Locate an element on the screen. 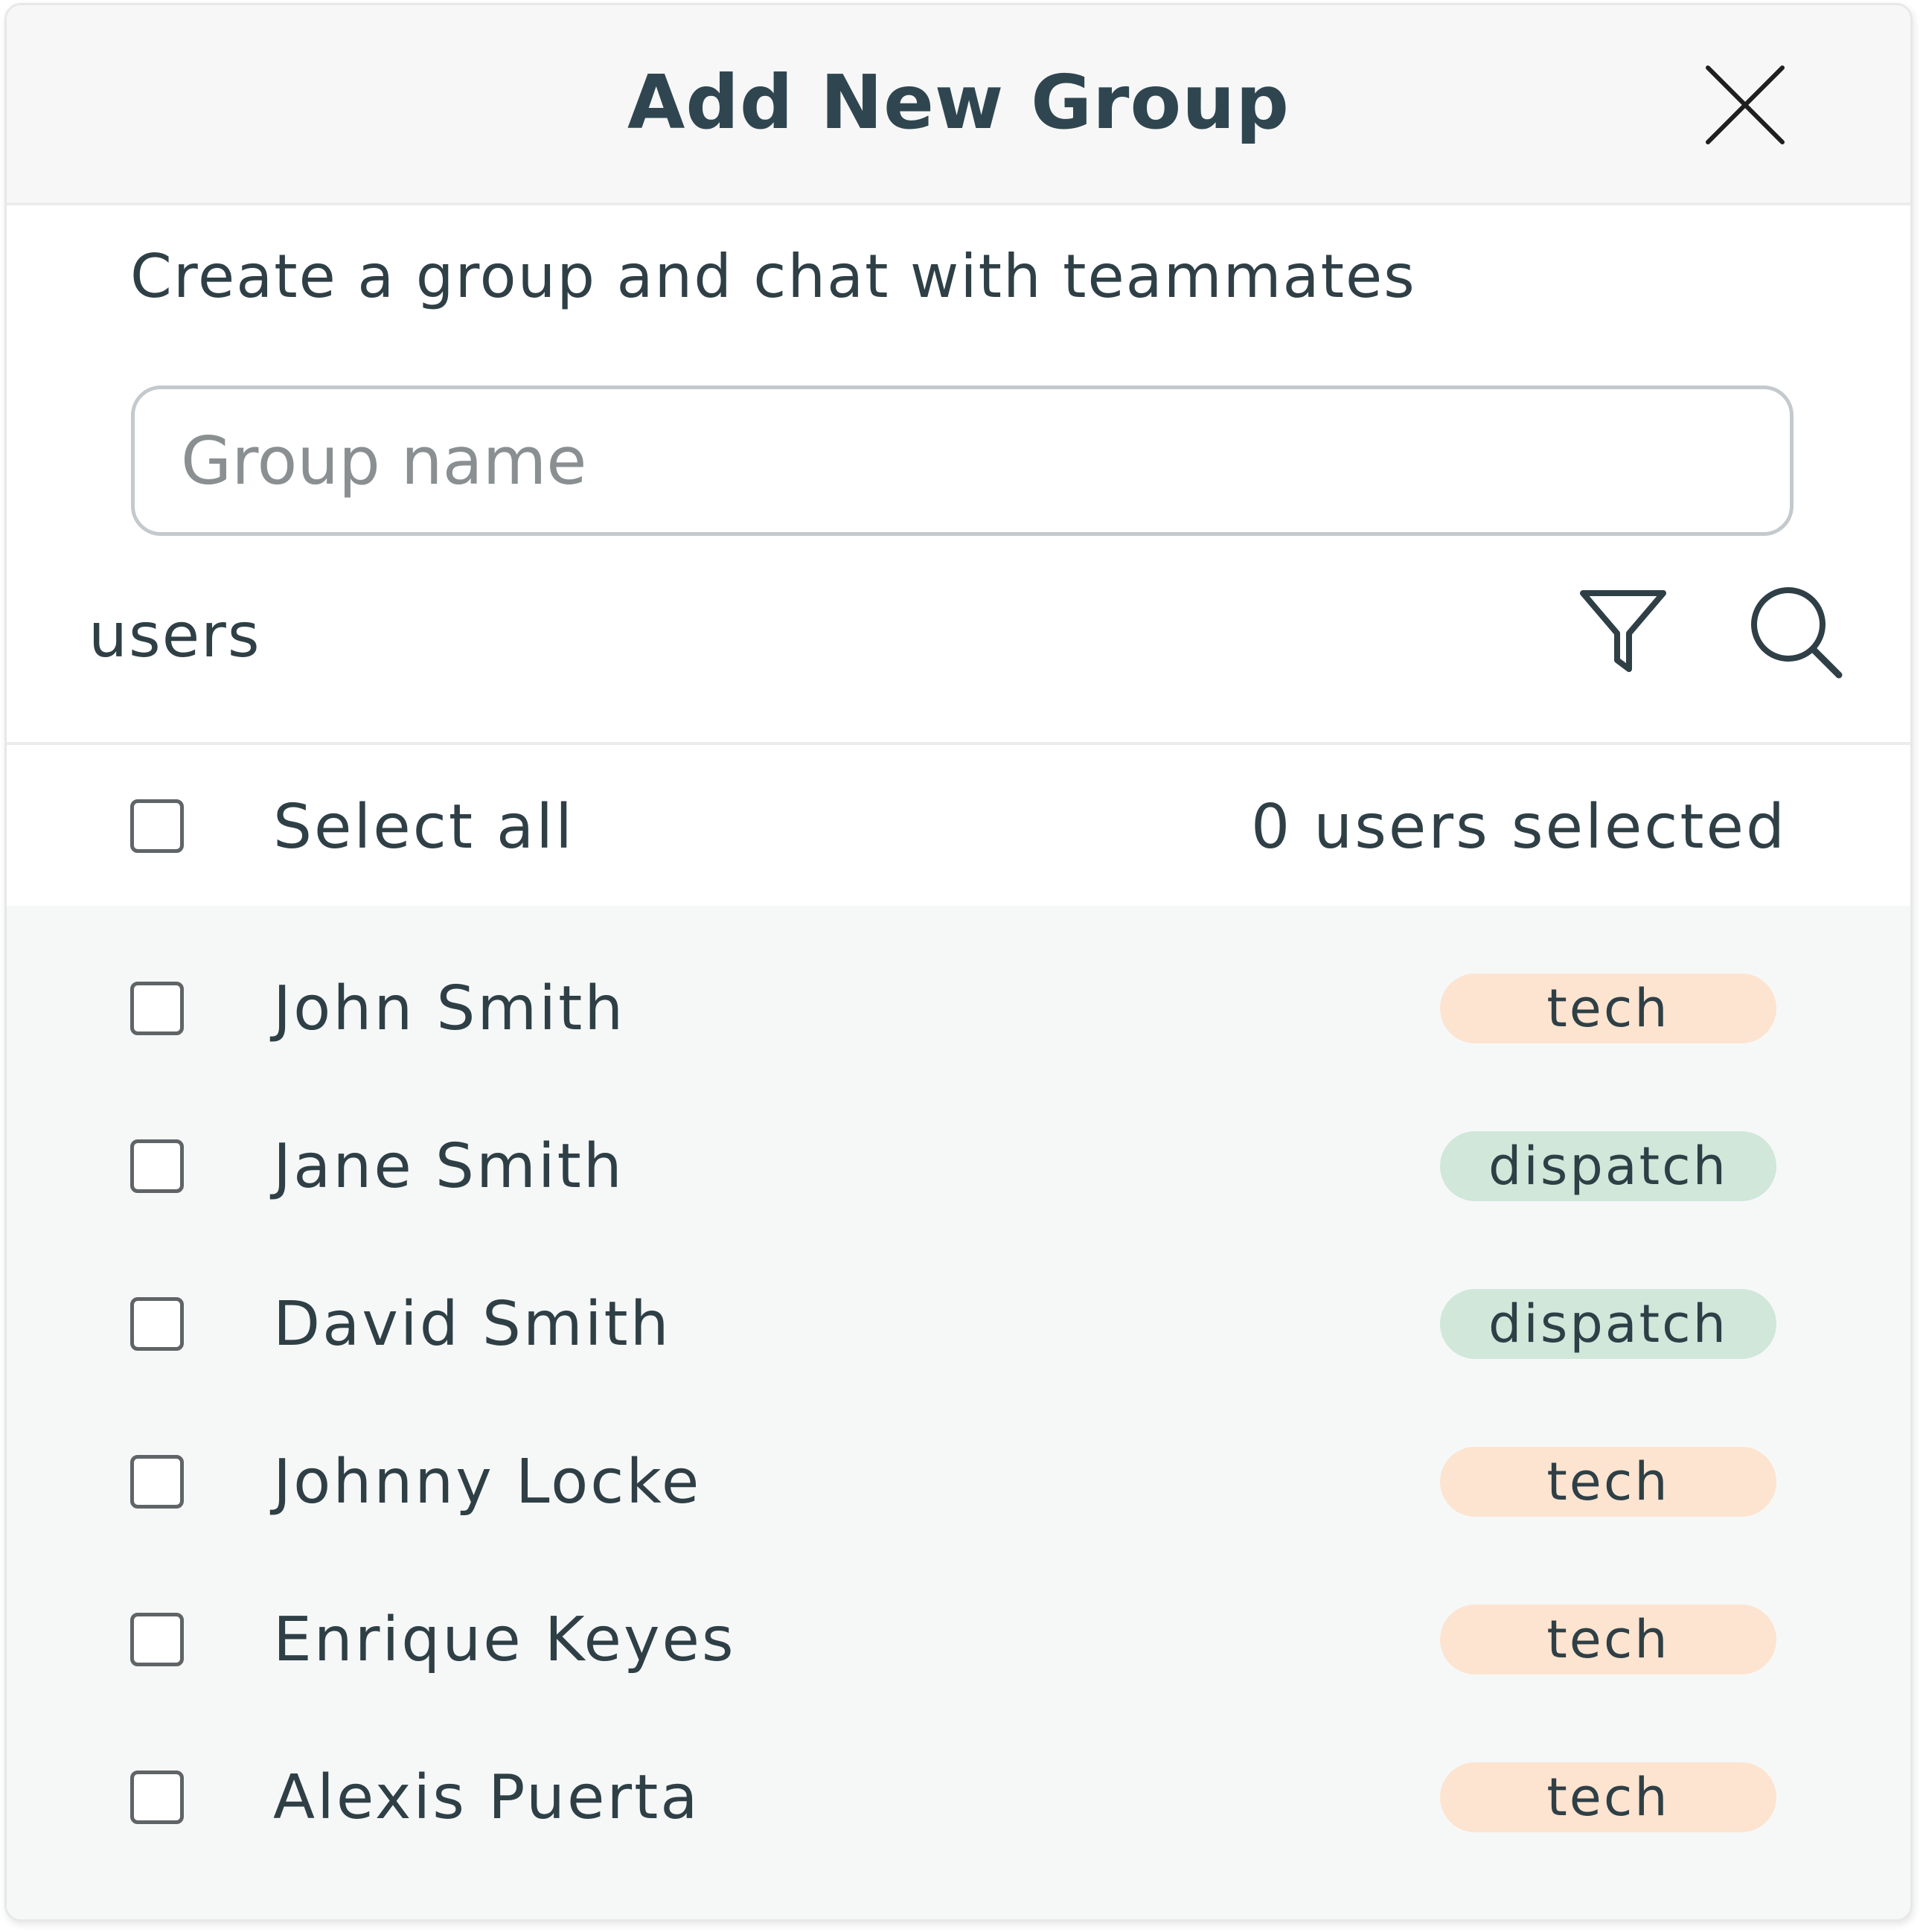 This screenshot has width=1923, height=1932. user-row: Alexis Puerta tech is located at coordinates (959, 1773).